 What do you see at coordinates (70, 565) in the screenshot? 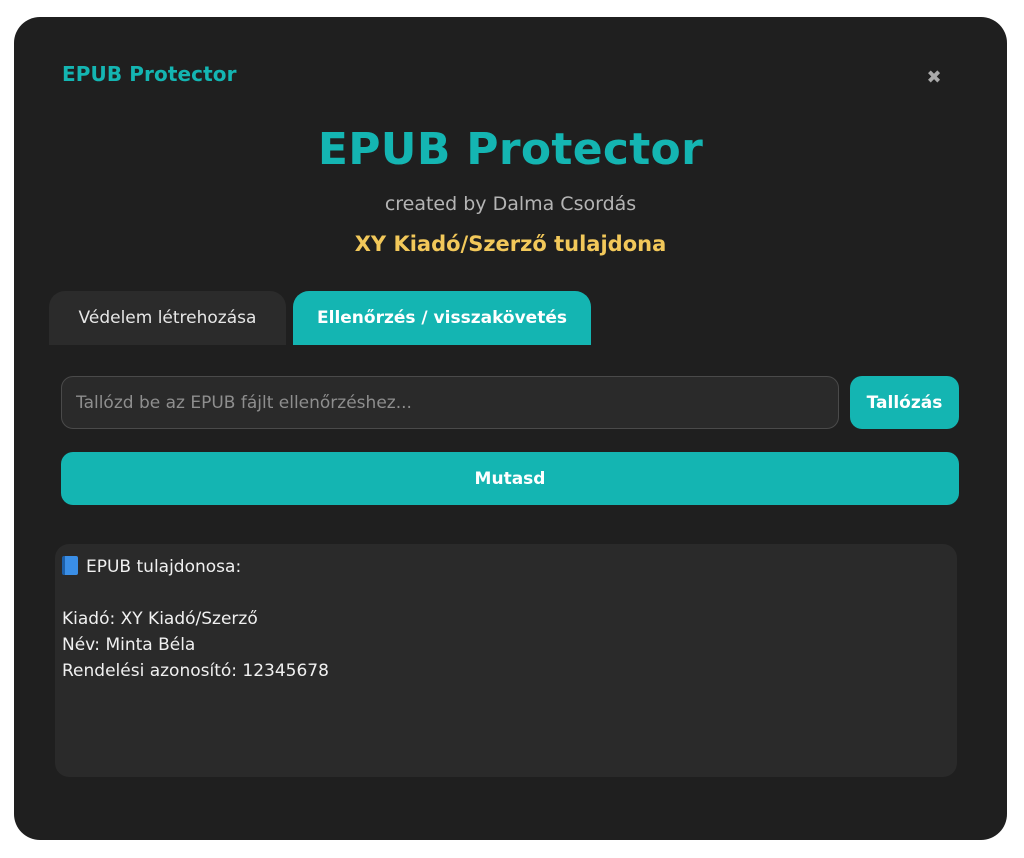
I see `book-icon` at bounding box center [70, 565].